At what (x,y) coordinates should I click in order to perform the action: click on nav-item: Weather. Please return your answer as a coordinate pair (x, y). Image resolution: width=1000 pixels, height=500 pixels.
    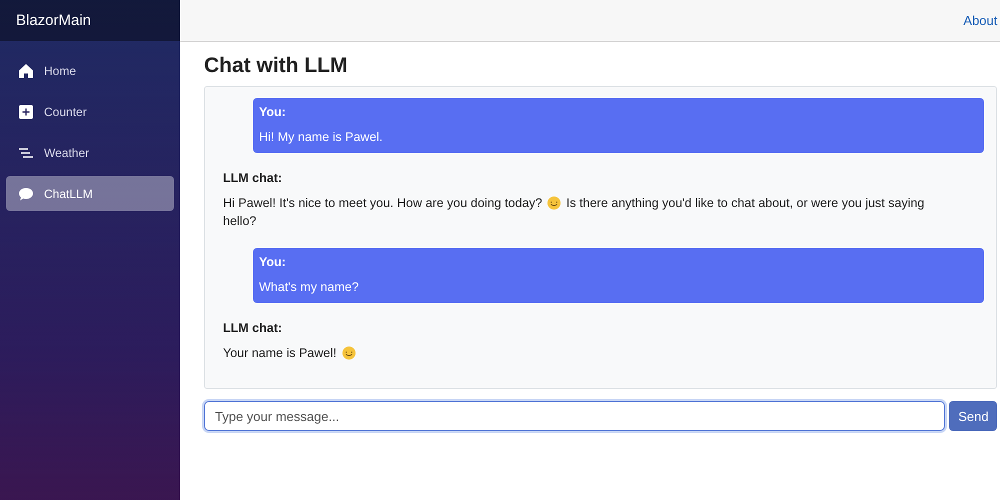
    Looking at the image, I should click on (90, 152).